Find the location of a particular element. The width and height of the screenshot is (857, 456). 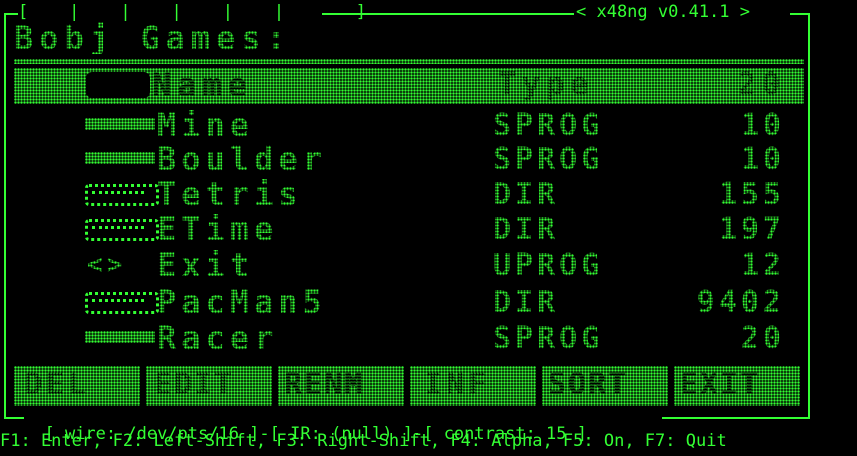

lcd-column-header-count: 20 is located at coordinates (762, 84).